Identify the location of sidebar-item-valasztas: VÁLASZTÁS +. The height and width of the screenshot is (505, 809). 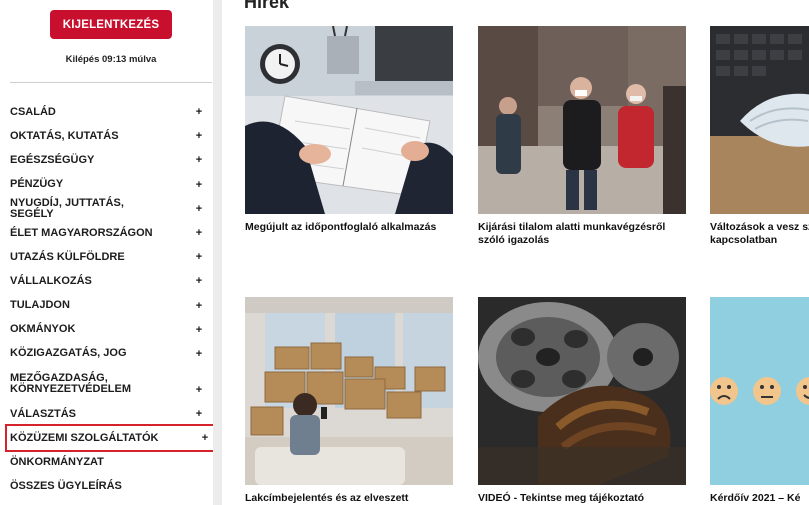
(110, 414).